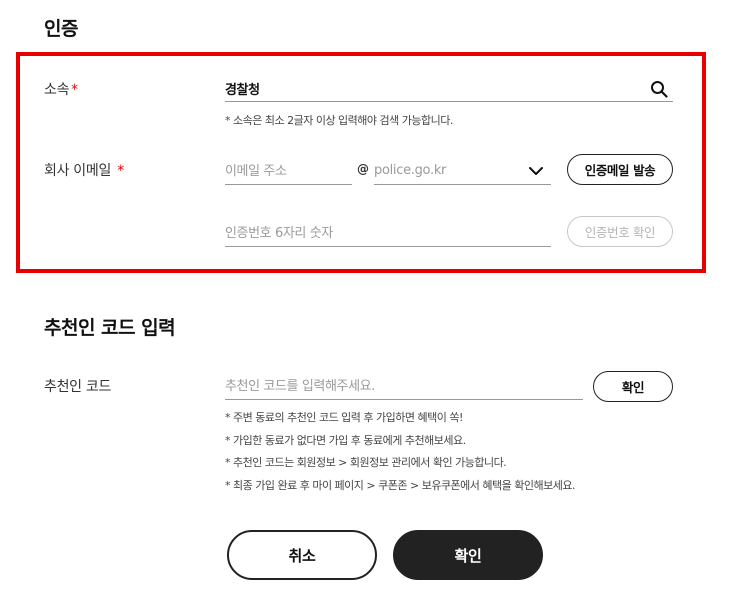 This screenshot has width=748, height=609. I want to click on referral-code-label: 추천인 코드, so click(78, 387).